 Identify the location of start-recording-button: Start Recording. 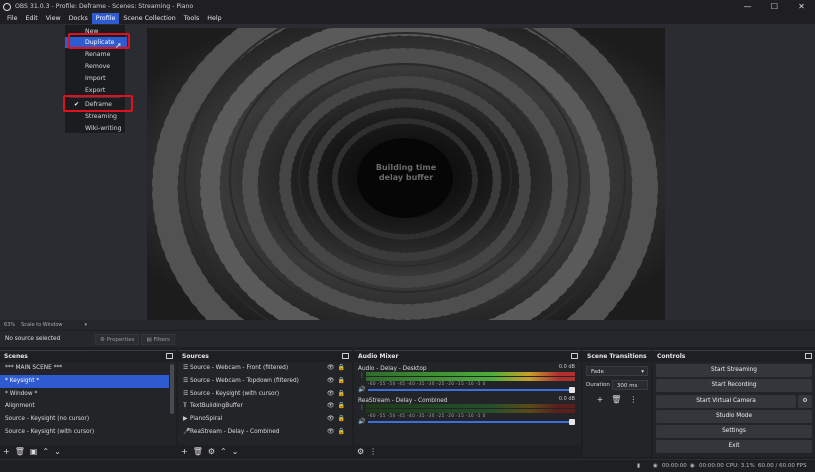
(734, 386).